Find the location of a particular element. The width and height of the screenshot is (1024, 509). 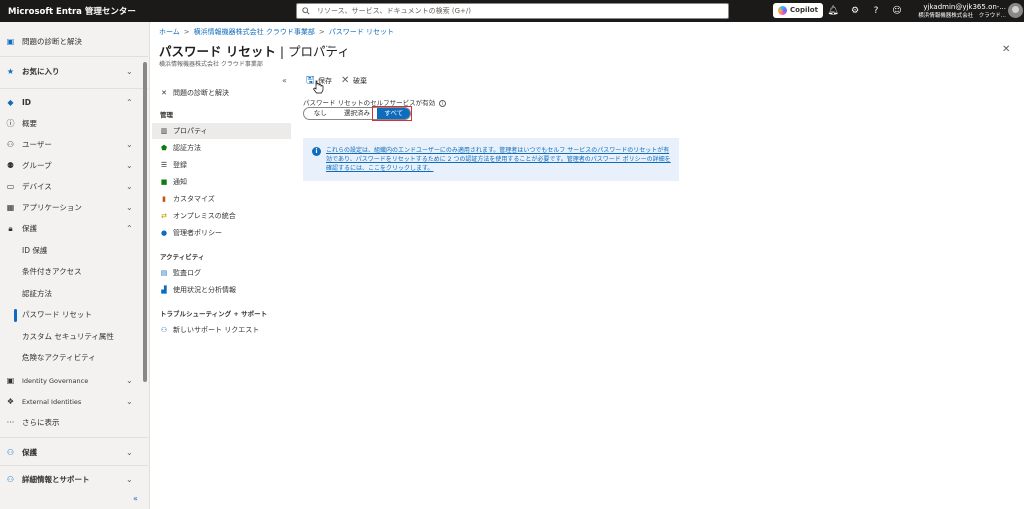

nav-label: 危険なアクティビティ is located at coordinates (59, 357).